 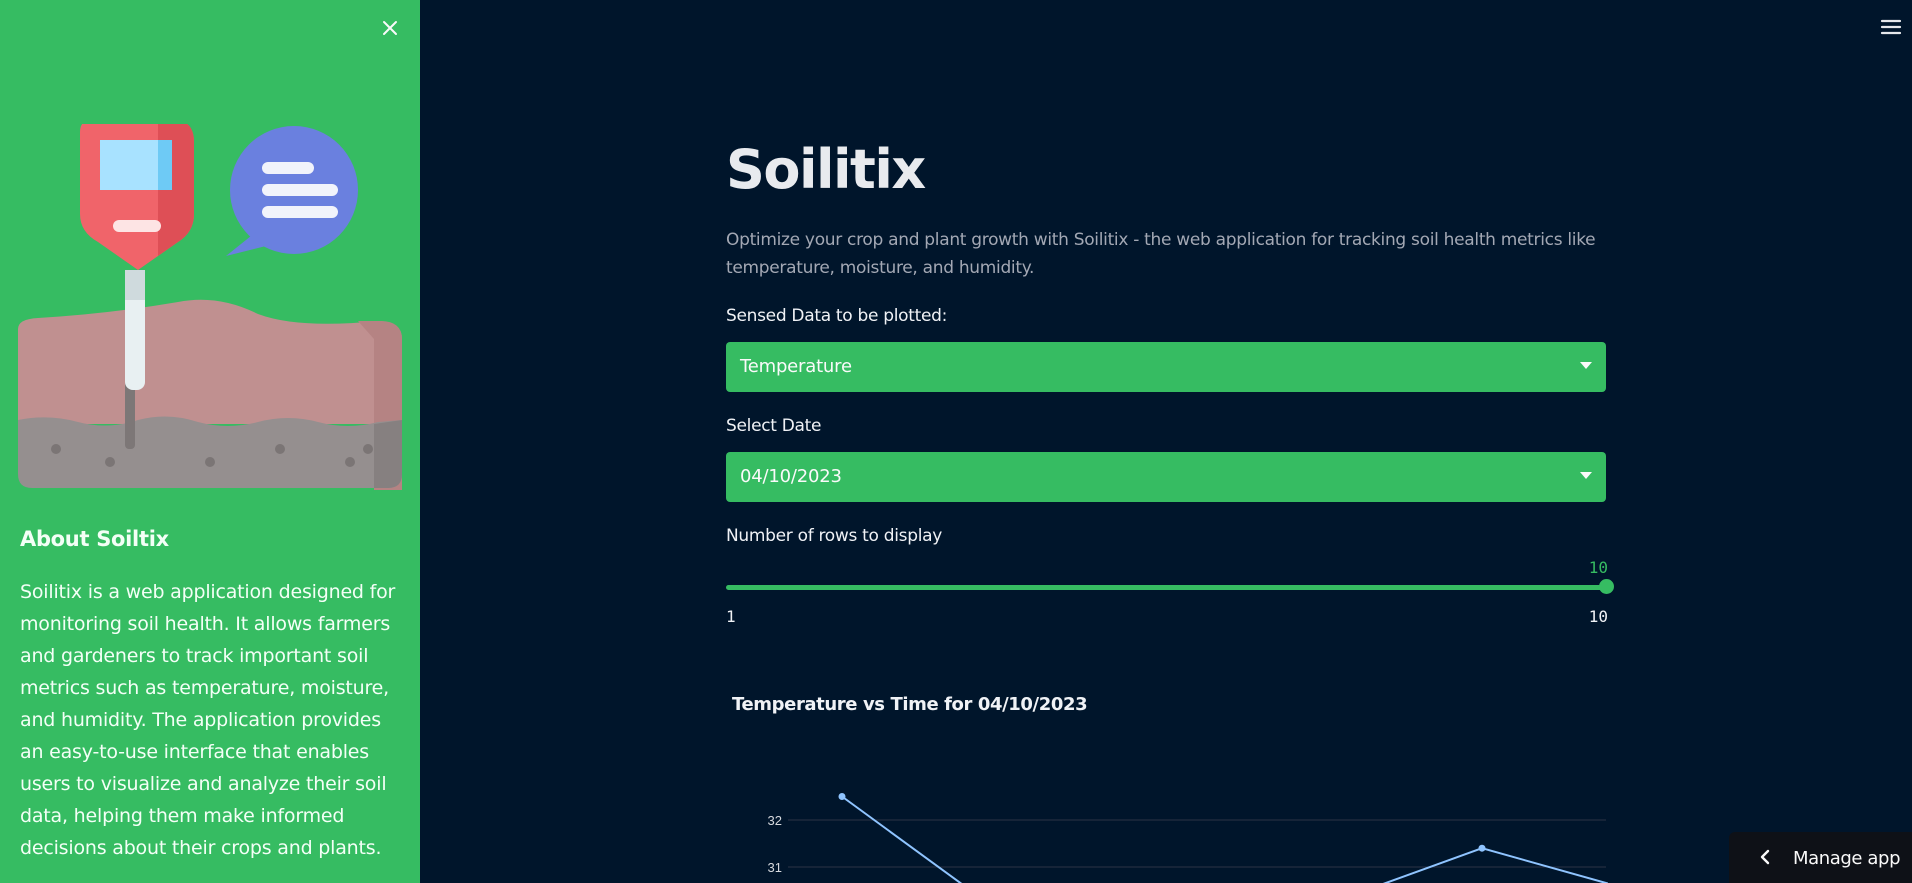 I want to click on temperature-line-chart: 32 31, so click(x=1188, y=838).